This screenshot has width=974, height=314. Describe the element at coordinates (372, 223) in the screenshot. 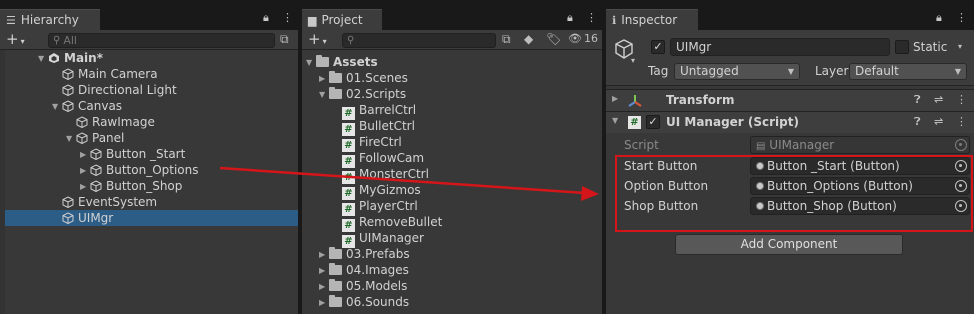

I see `project-script-row: # RemoveBullet` at that location.